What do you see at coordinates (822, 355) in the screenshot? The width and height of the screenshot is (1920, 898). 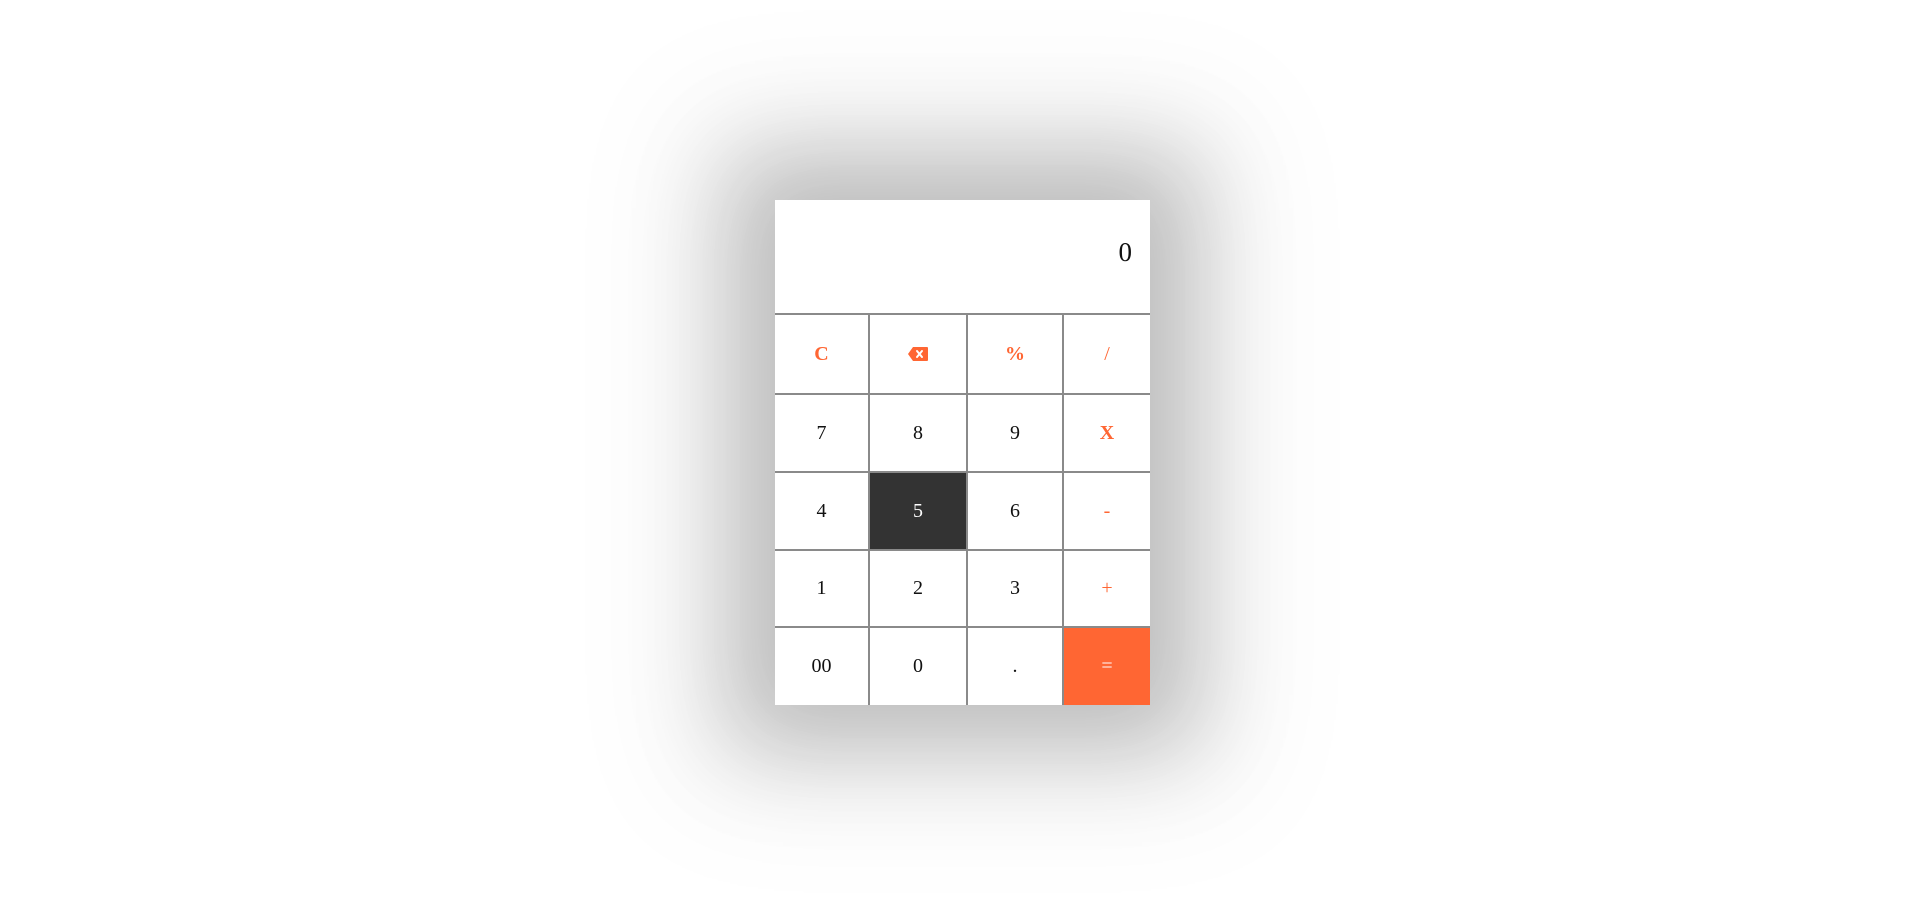 I see `clear-button: C` at bounding box center [822, 355].